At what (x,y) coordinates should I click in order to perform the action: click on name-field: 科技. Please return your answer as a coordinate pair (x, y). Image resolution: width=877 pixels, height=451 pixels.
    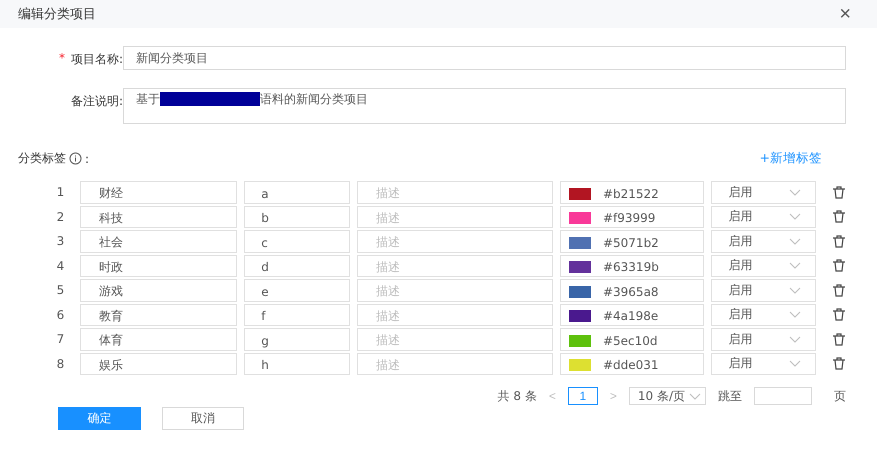
    Looking at the image, I should click on (159, 217).